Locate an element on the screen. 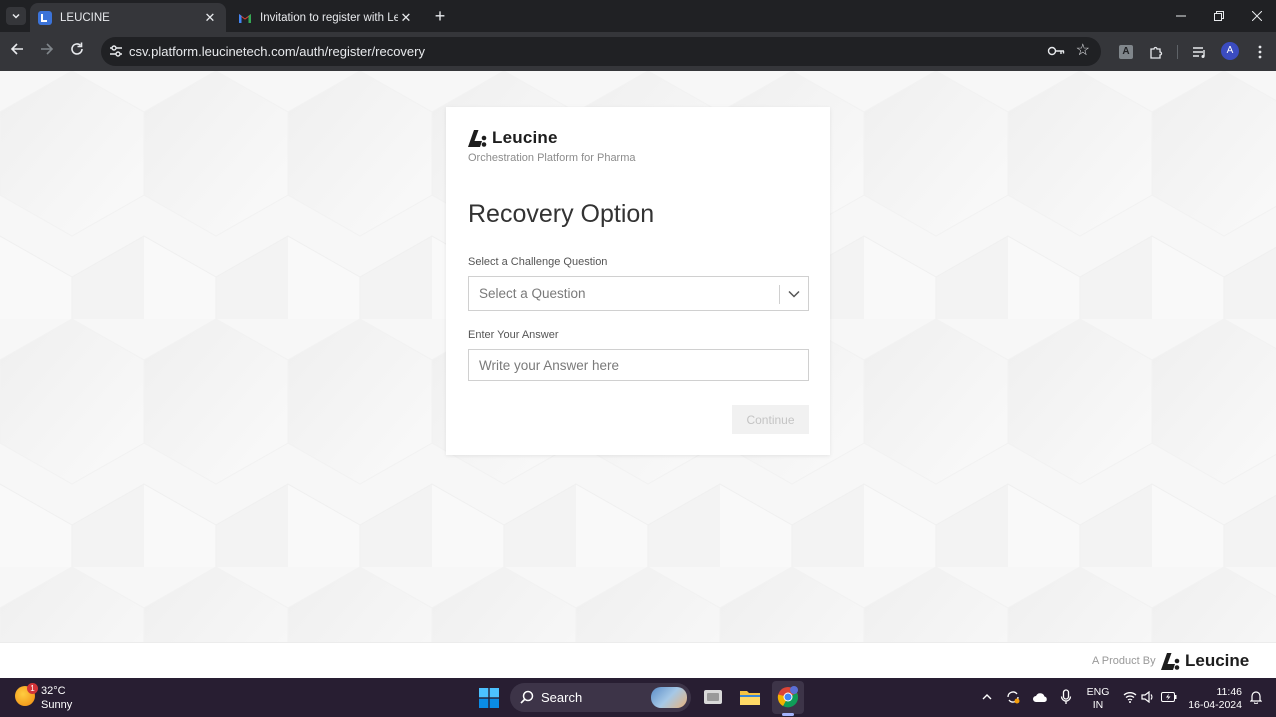  password-key-icon is located at coordinates (1056, 51).